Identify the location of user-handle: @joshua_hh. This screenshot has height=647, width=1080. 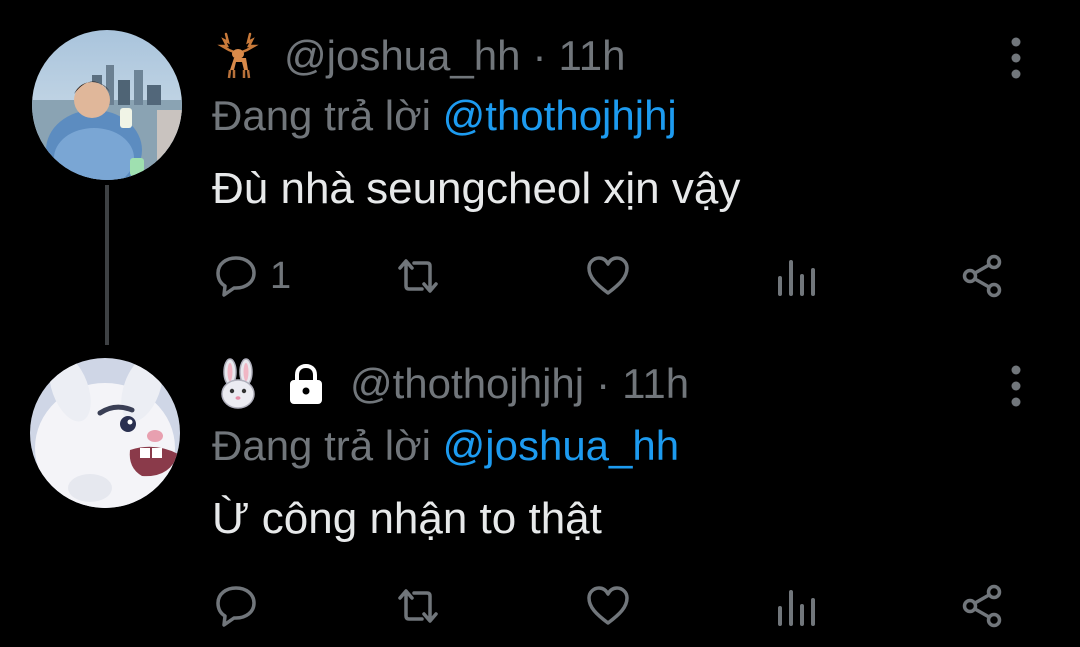
(402, 56).